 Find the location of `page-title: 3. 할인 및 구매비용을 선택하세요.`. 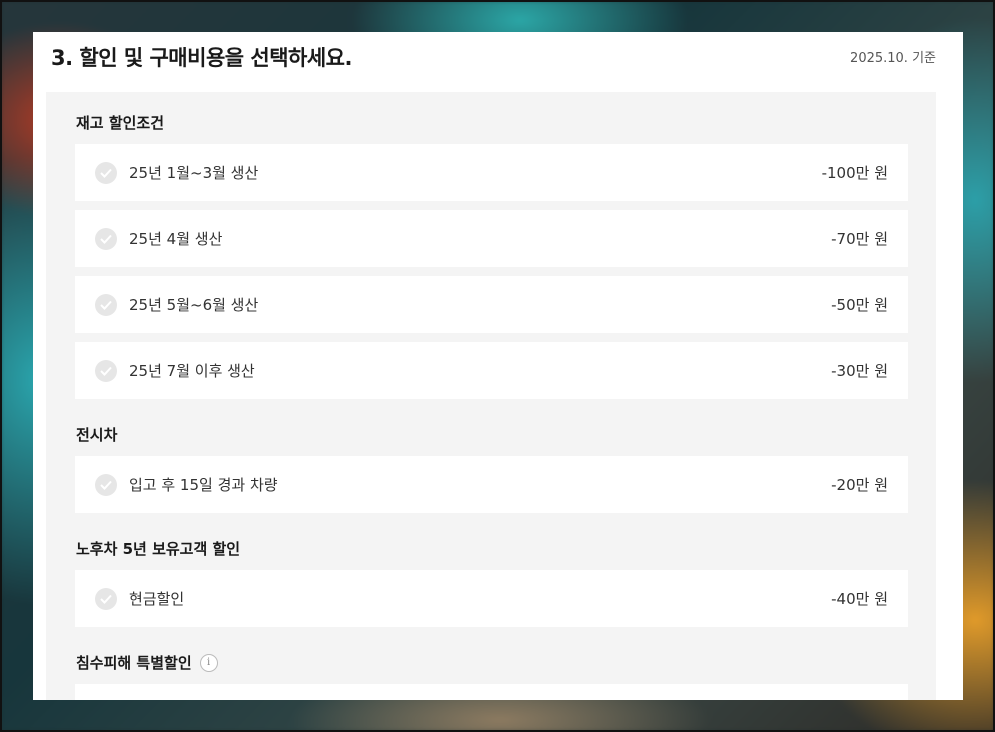

page-title: 3. 할인 및 구매비용을 선택하세요. is located at coordinates (201, 58).